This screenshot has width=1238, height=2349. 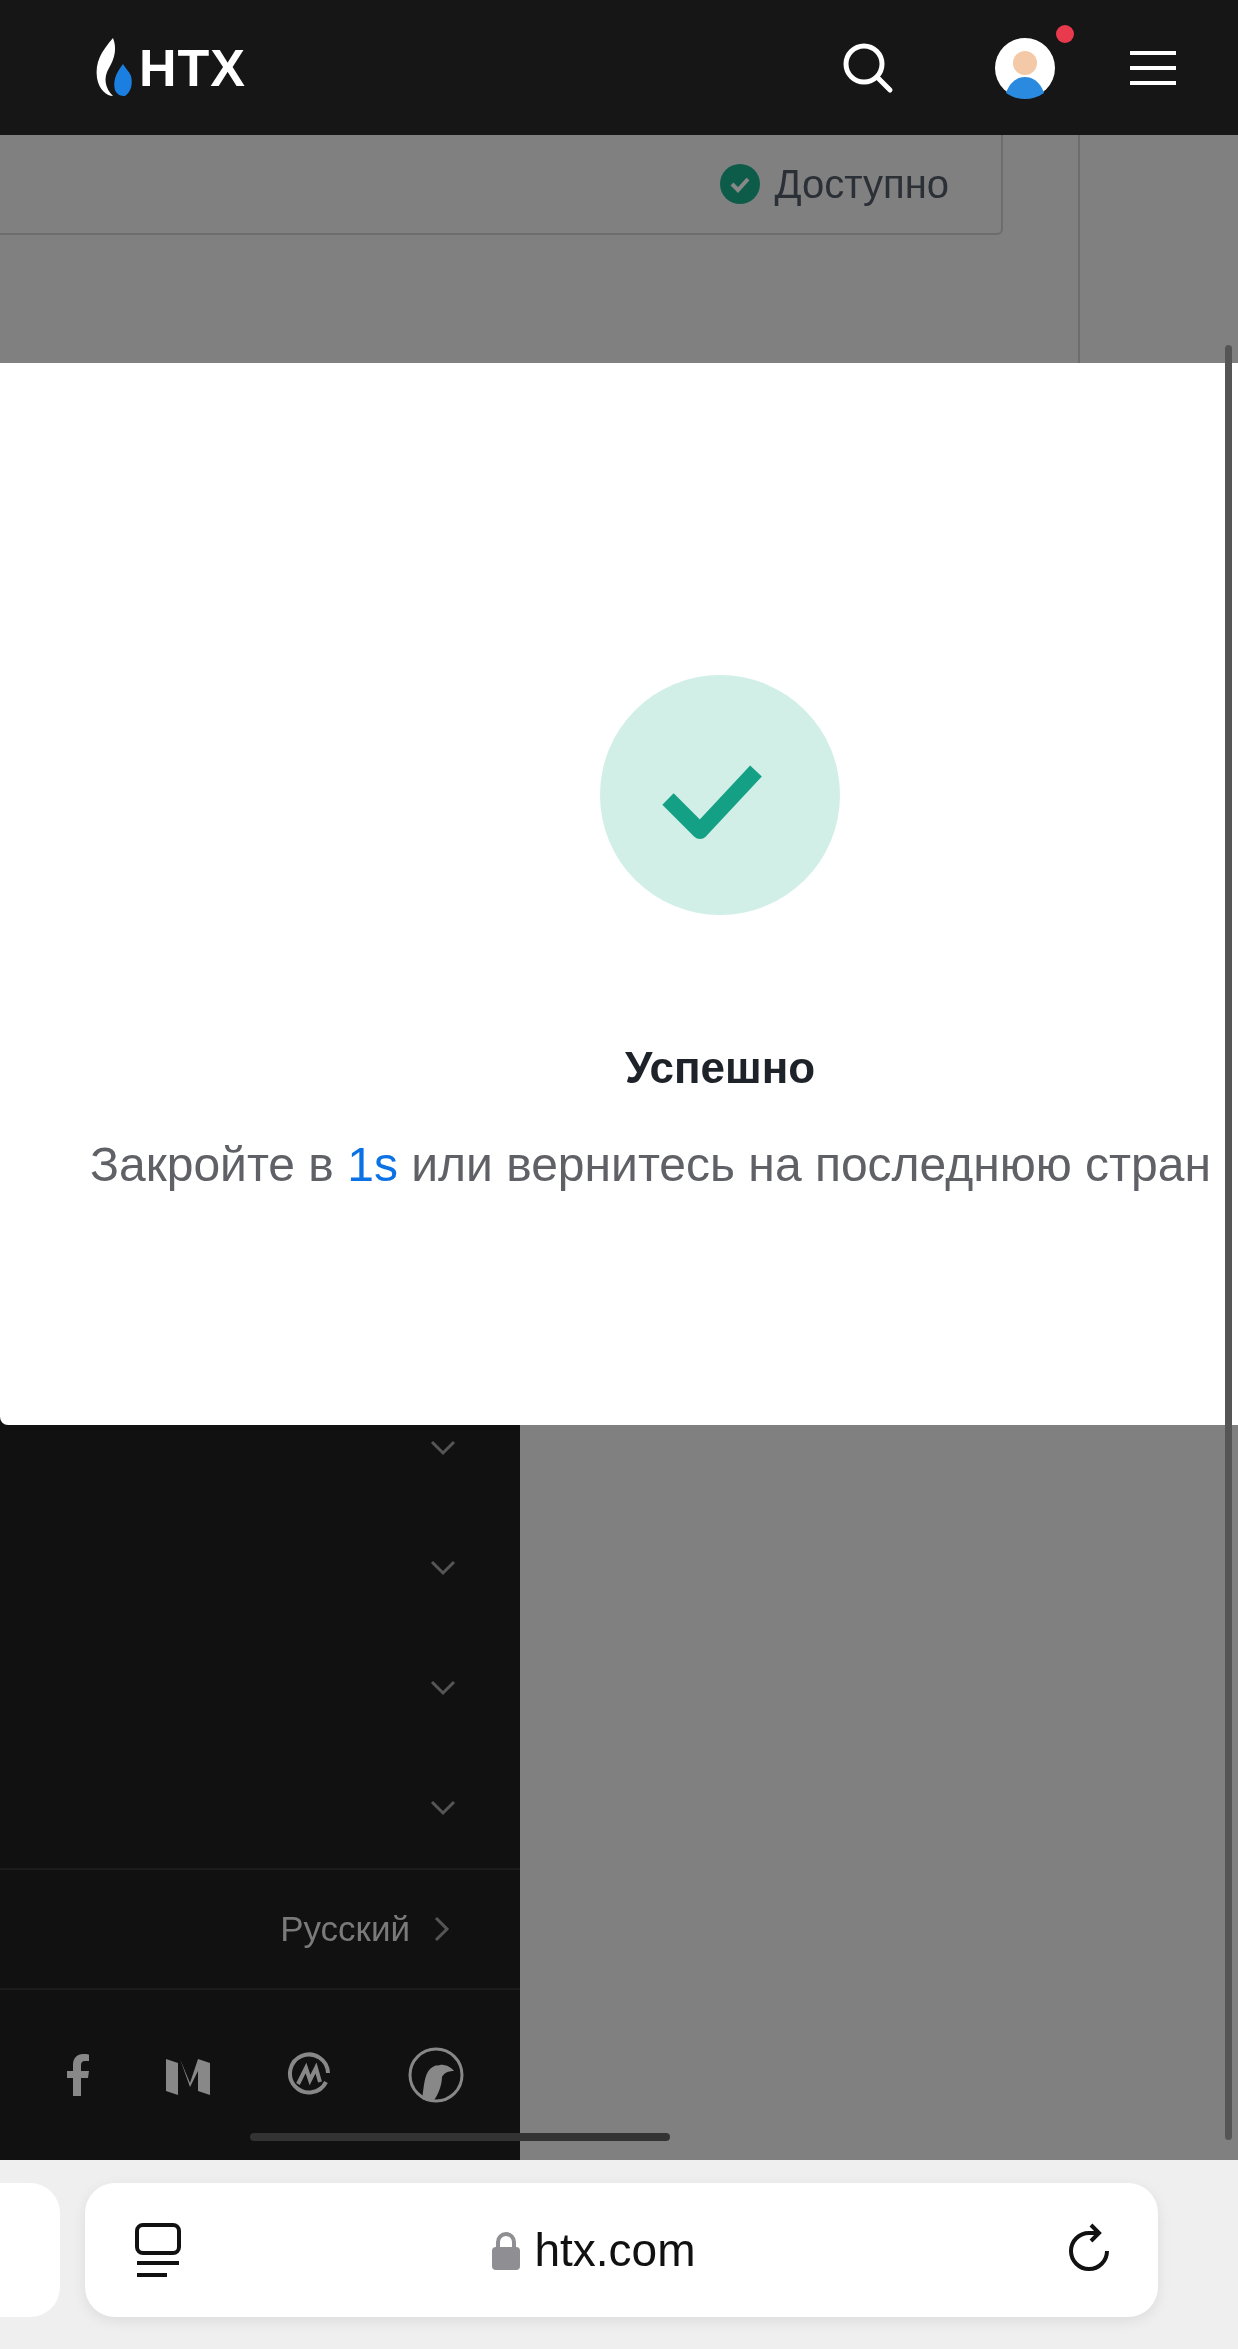 I want to click on avatar-icon, so click(x=1025, y=67).